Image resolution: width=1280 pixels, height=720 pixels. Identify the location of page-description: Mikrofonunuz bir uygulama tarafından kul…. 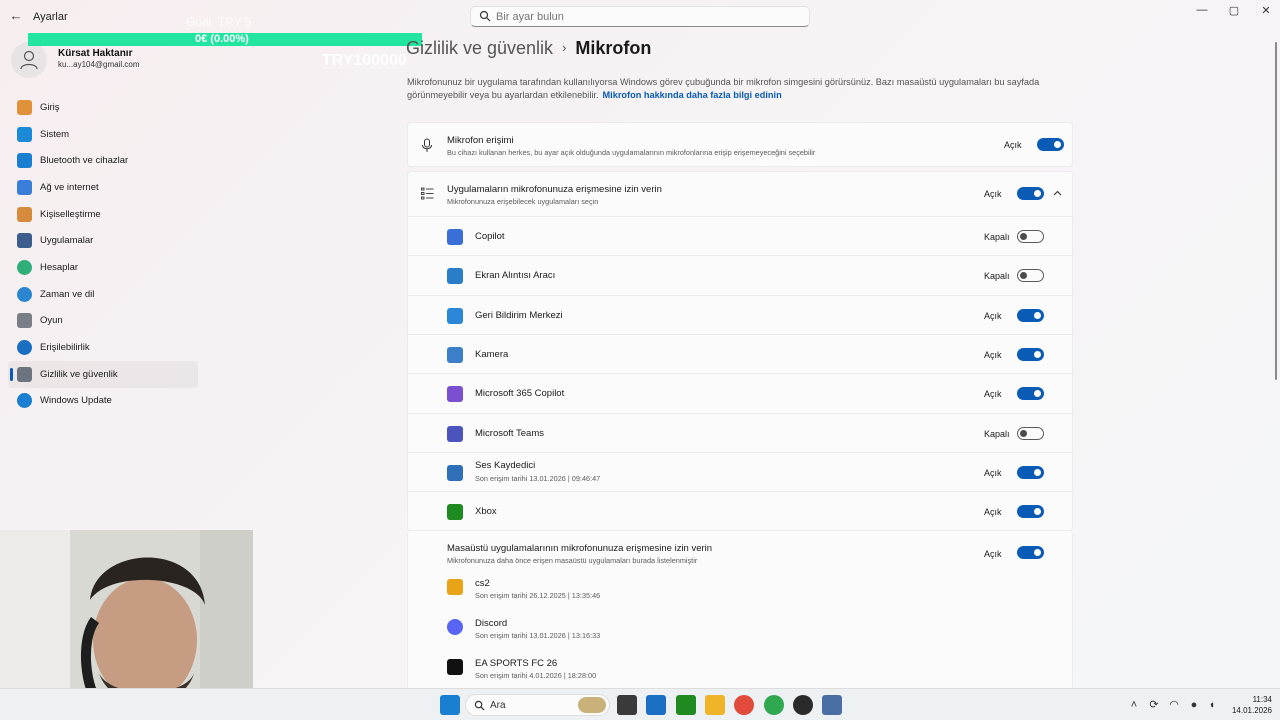
(747, 88).